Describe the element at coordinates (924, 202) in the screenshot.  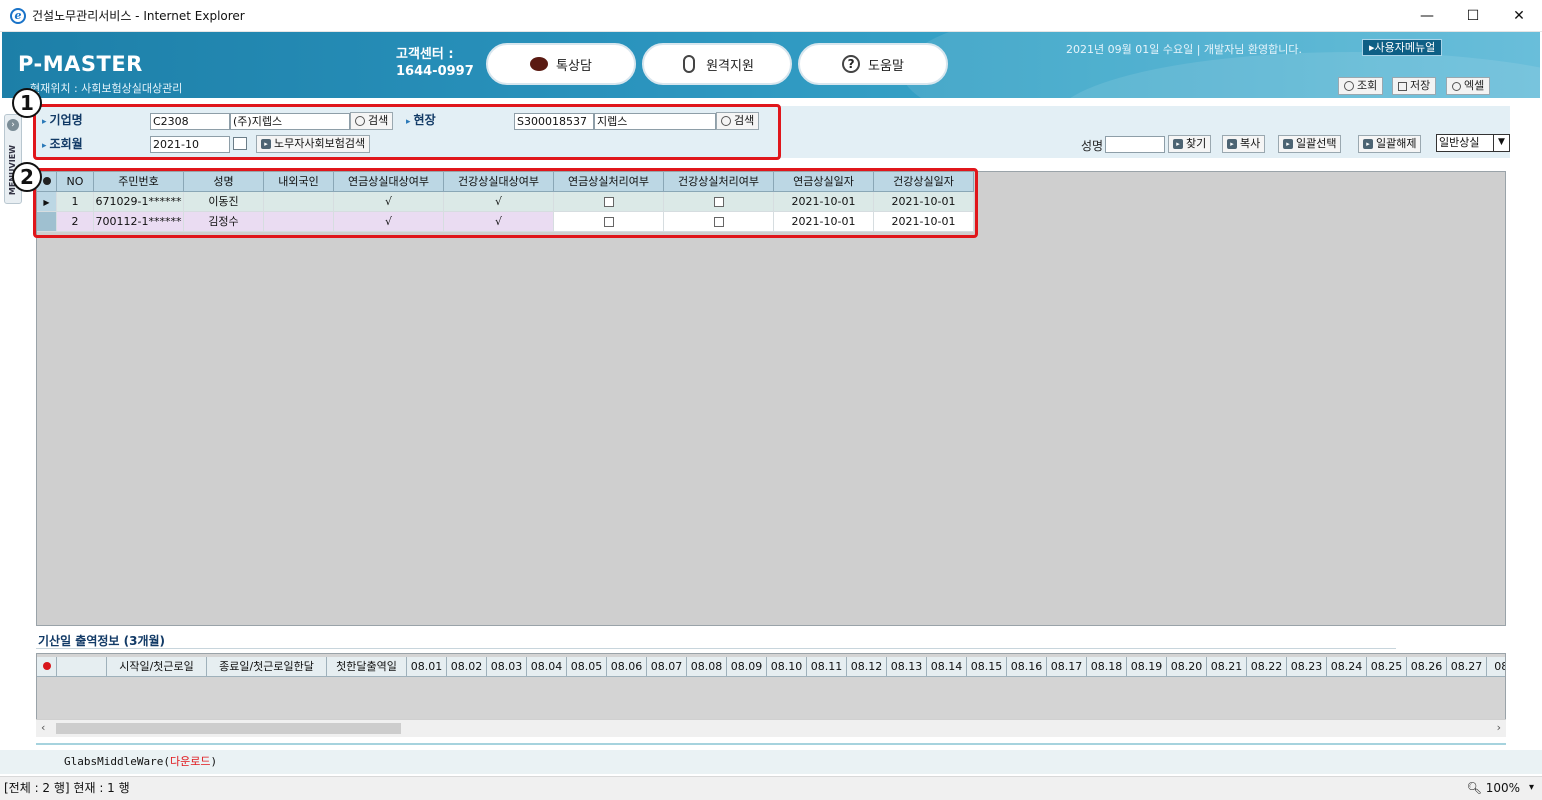
I see `cell-health-date: 2021-10-01` at that location.